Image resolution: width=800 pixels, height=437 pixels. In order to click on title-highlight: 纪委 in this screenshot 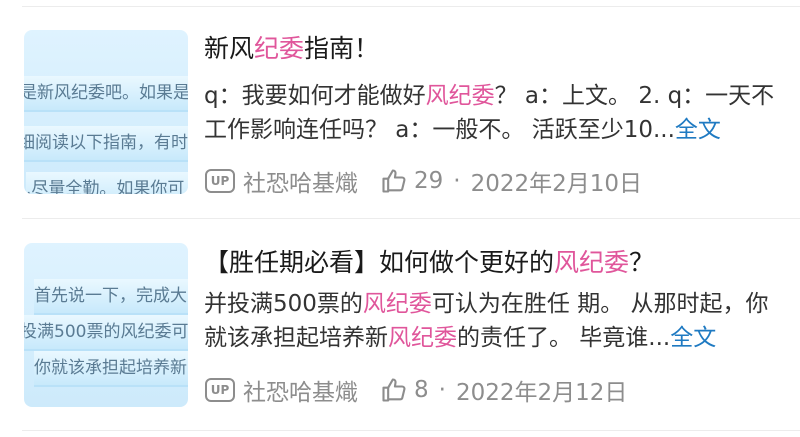, I will do `click(279, 48)`.